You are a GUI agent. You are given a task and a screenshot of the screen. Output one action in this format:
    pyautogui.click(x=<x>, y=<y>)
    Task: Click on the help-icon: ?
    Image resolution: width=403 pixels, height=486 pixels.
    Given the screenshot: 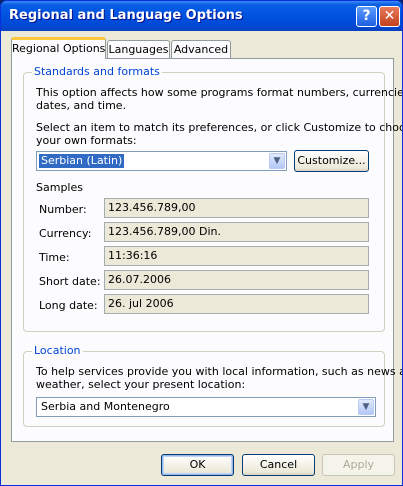 What is the action you would take?
    pyautogui.click(x=366, y=16)
    